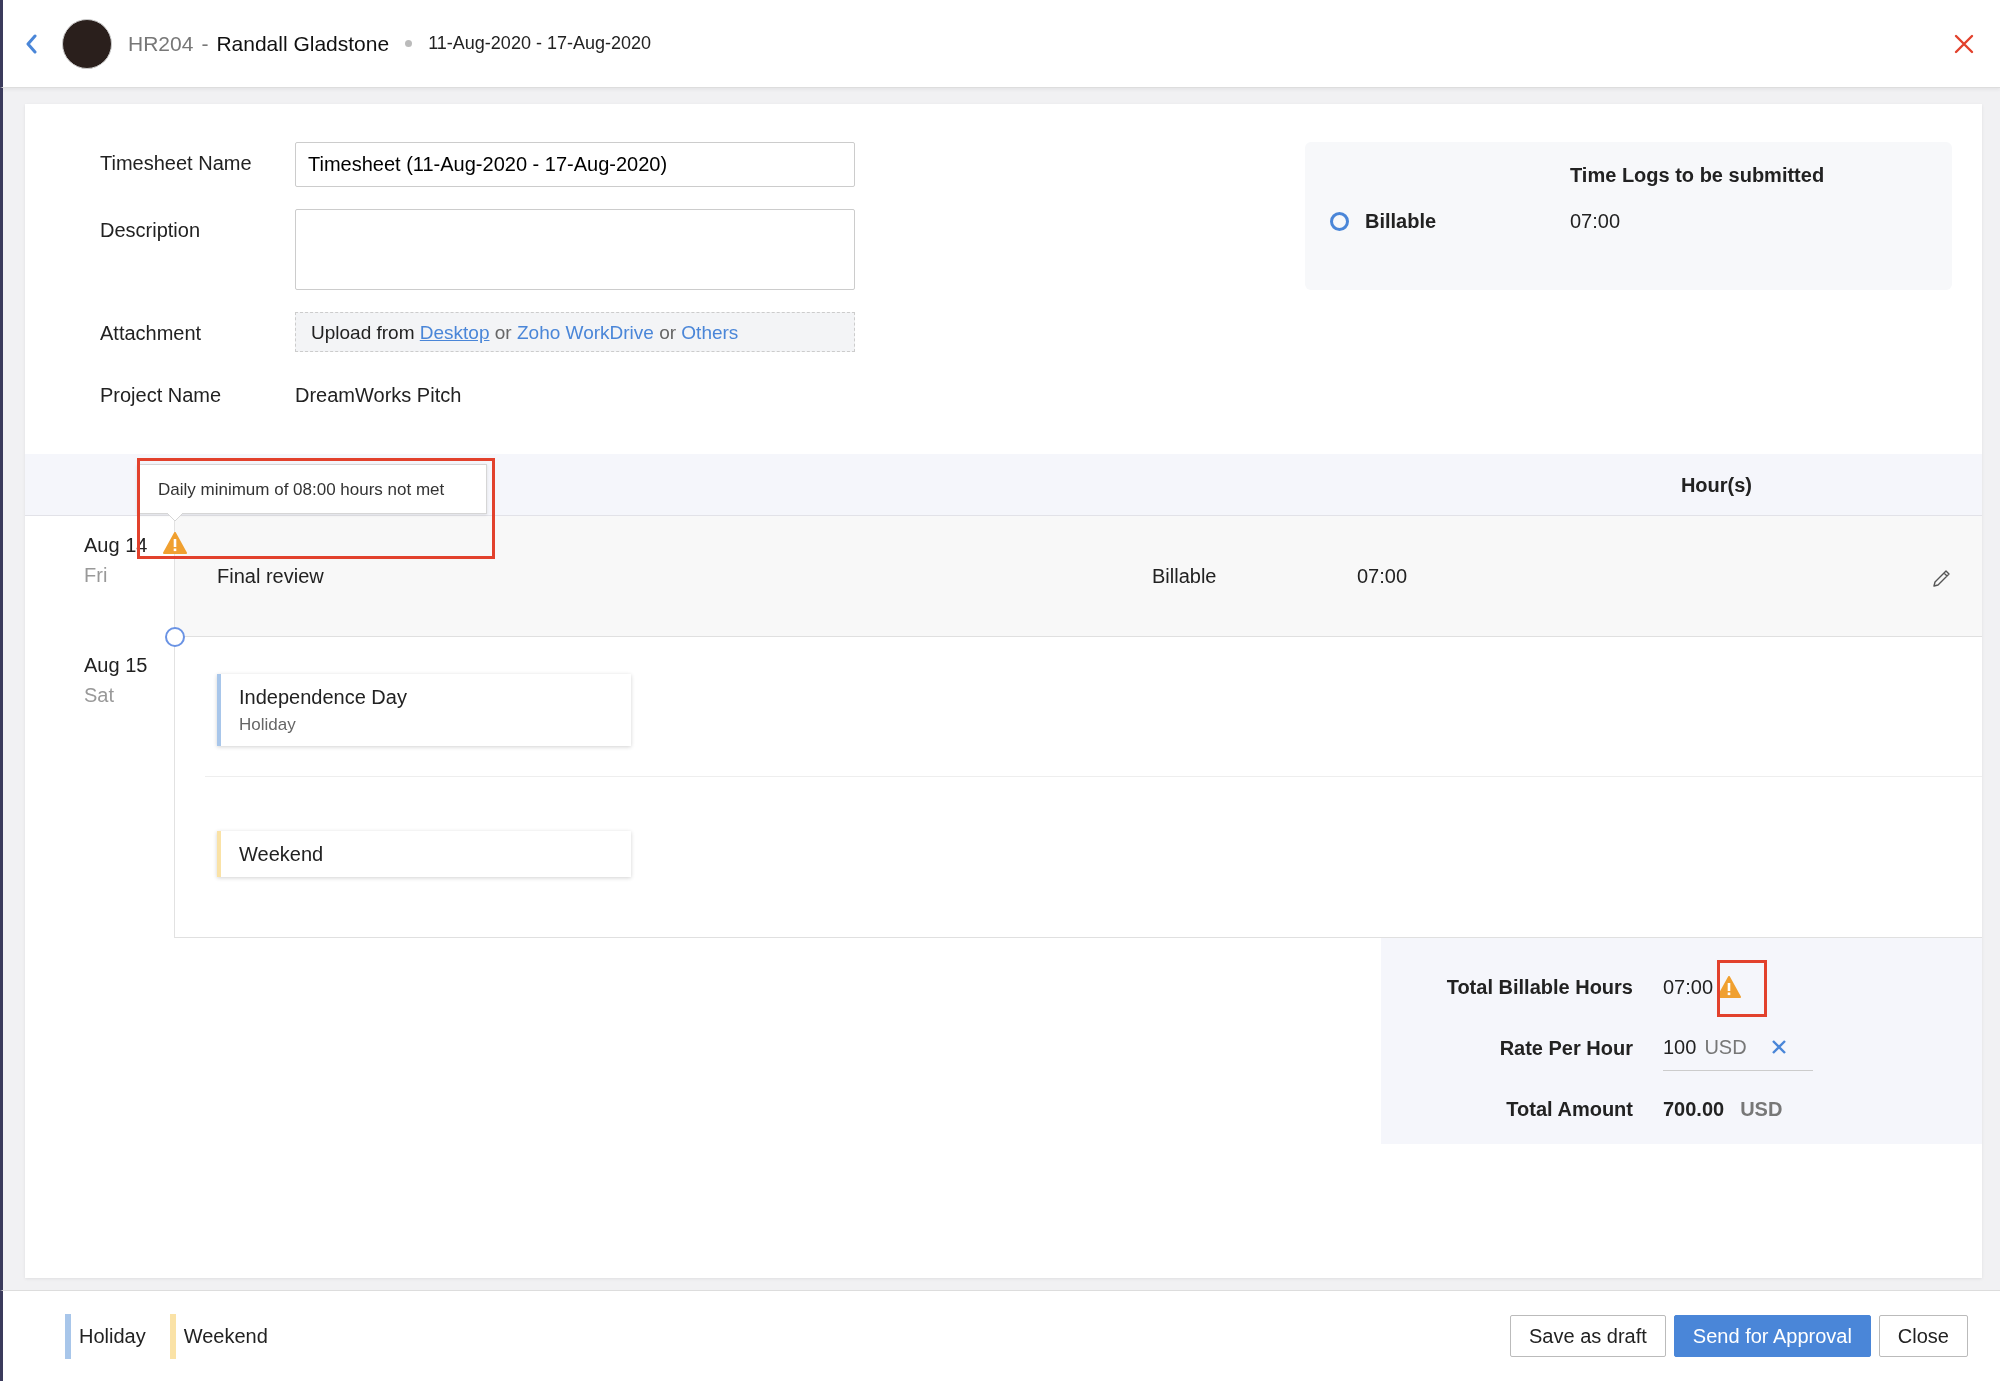 The image size is (2000, 1381). I want to click on total-label: Total Billable Hours, so click(1539, 987).